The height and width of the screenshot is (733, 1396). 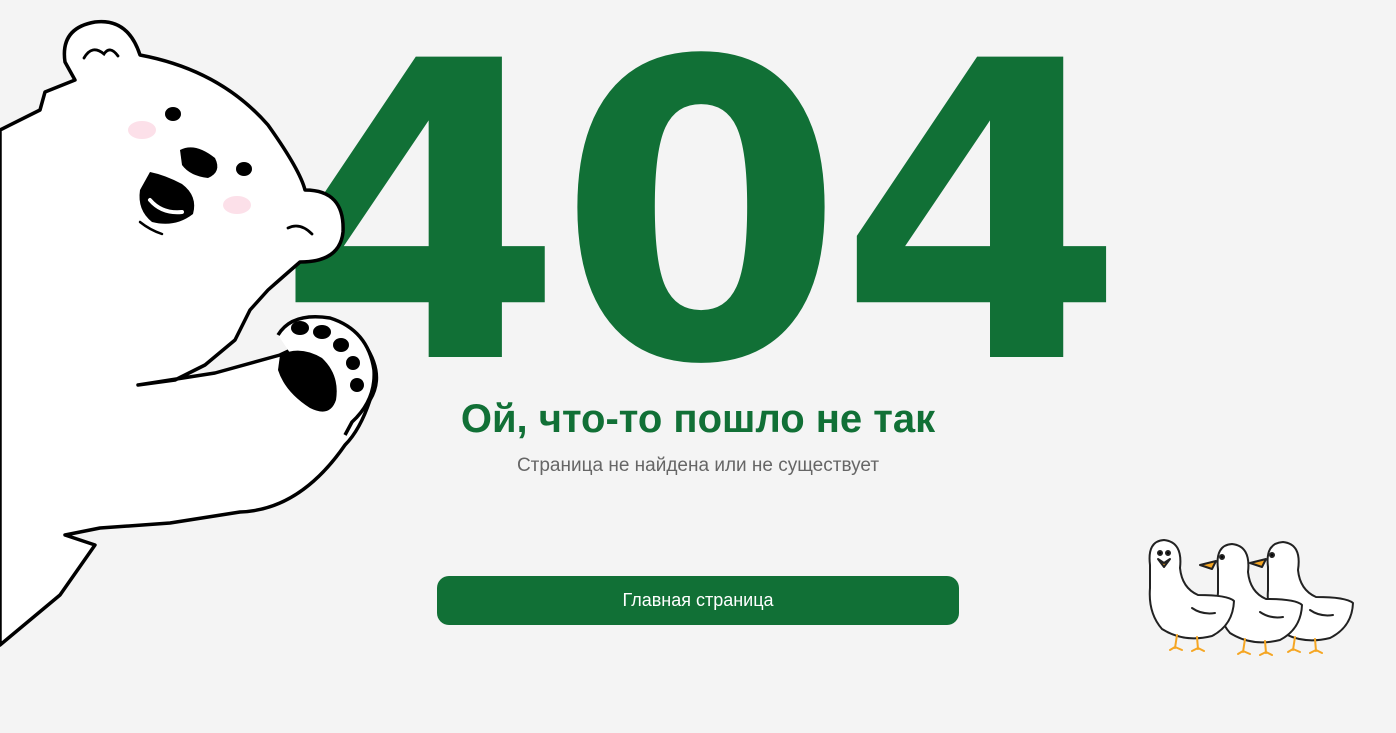 I want to click on error-message: Страница не найдена или не существует, so click(x=698, y=465).